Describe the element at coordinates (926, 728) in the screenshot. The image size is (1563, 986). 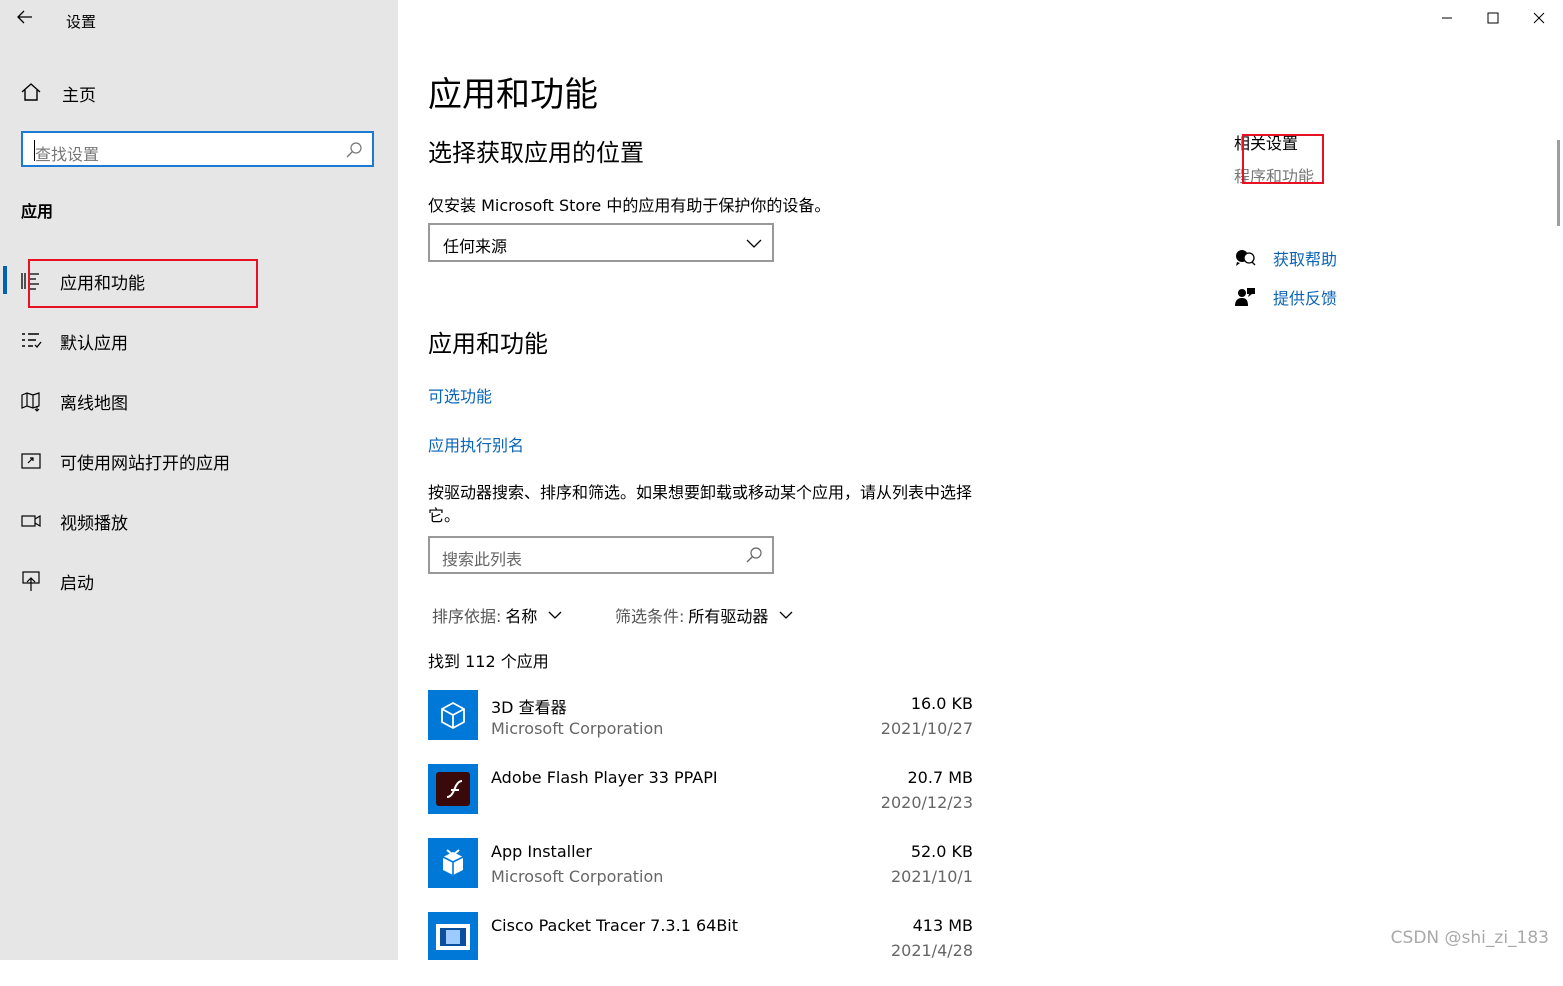
I see `app-date: 2021/10/27` at that location.